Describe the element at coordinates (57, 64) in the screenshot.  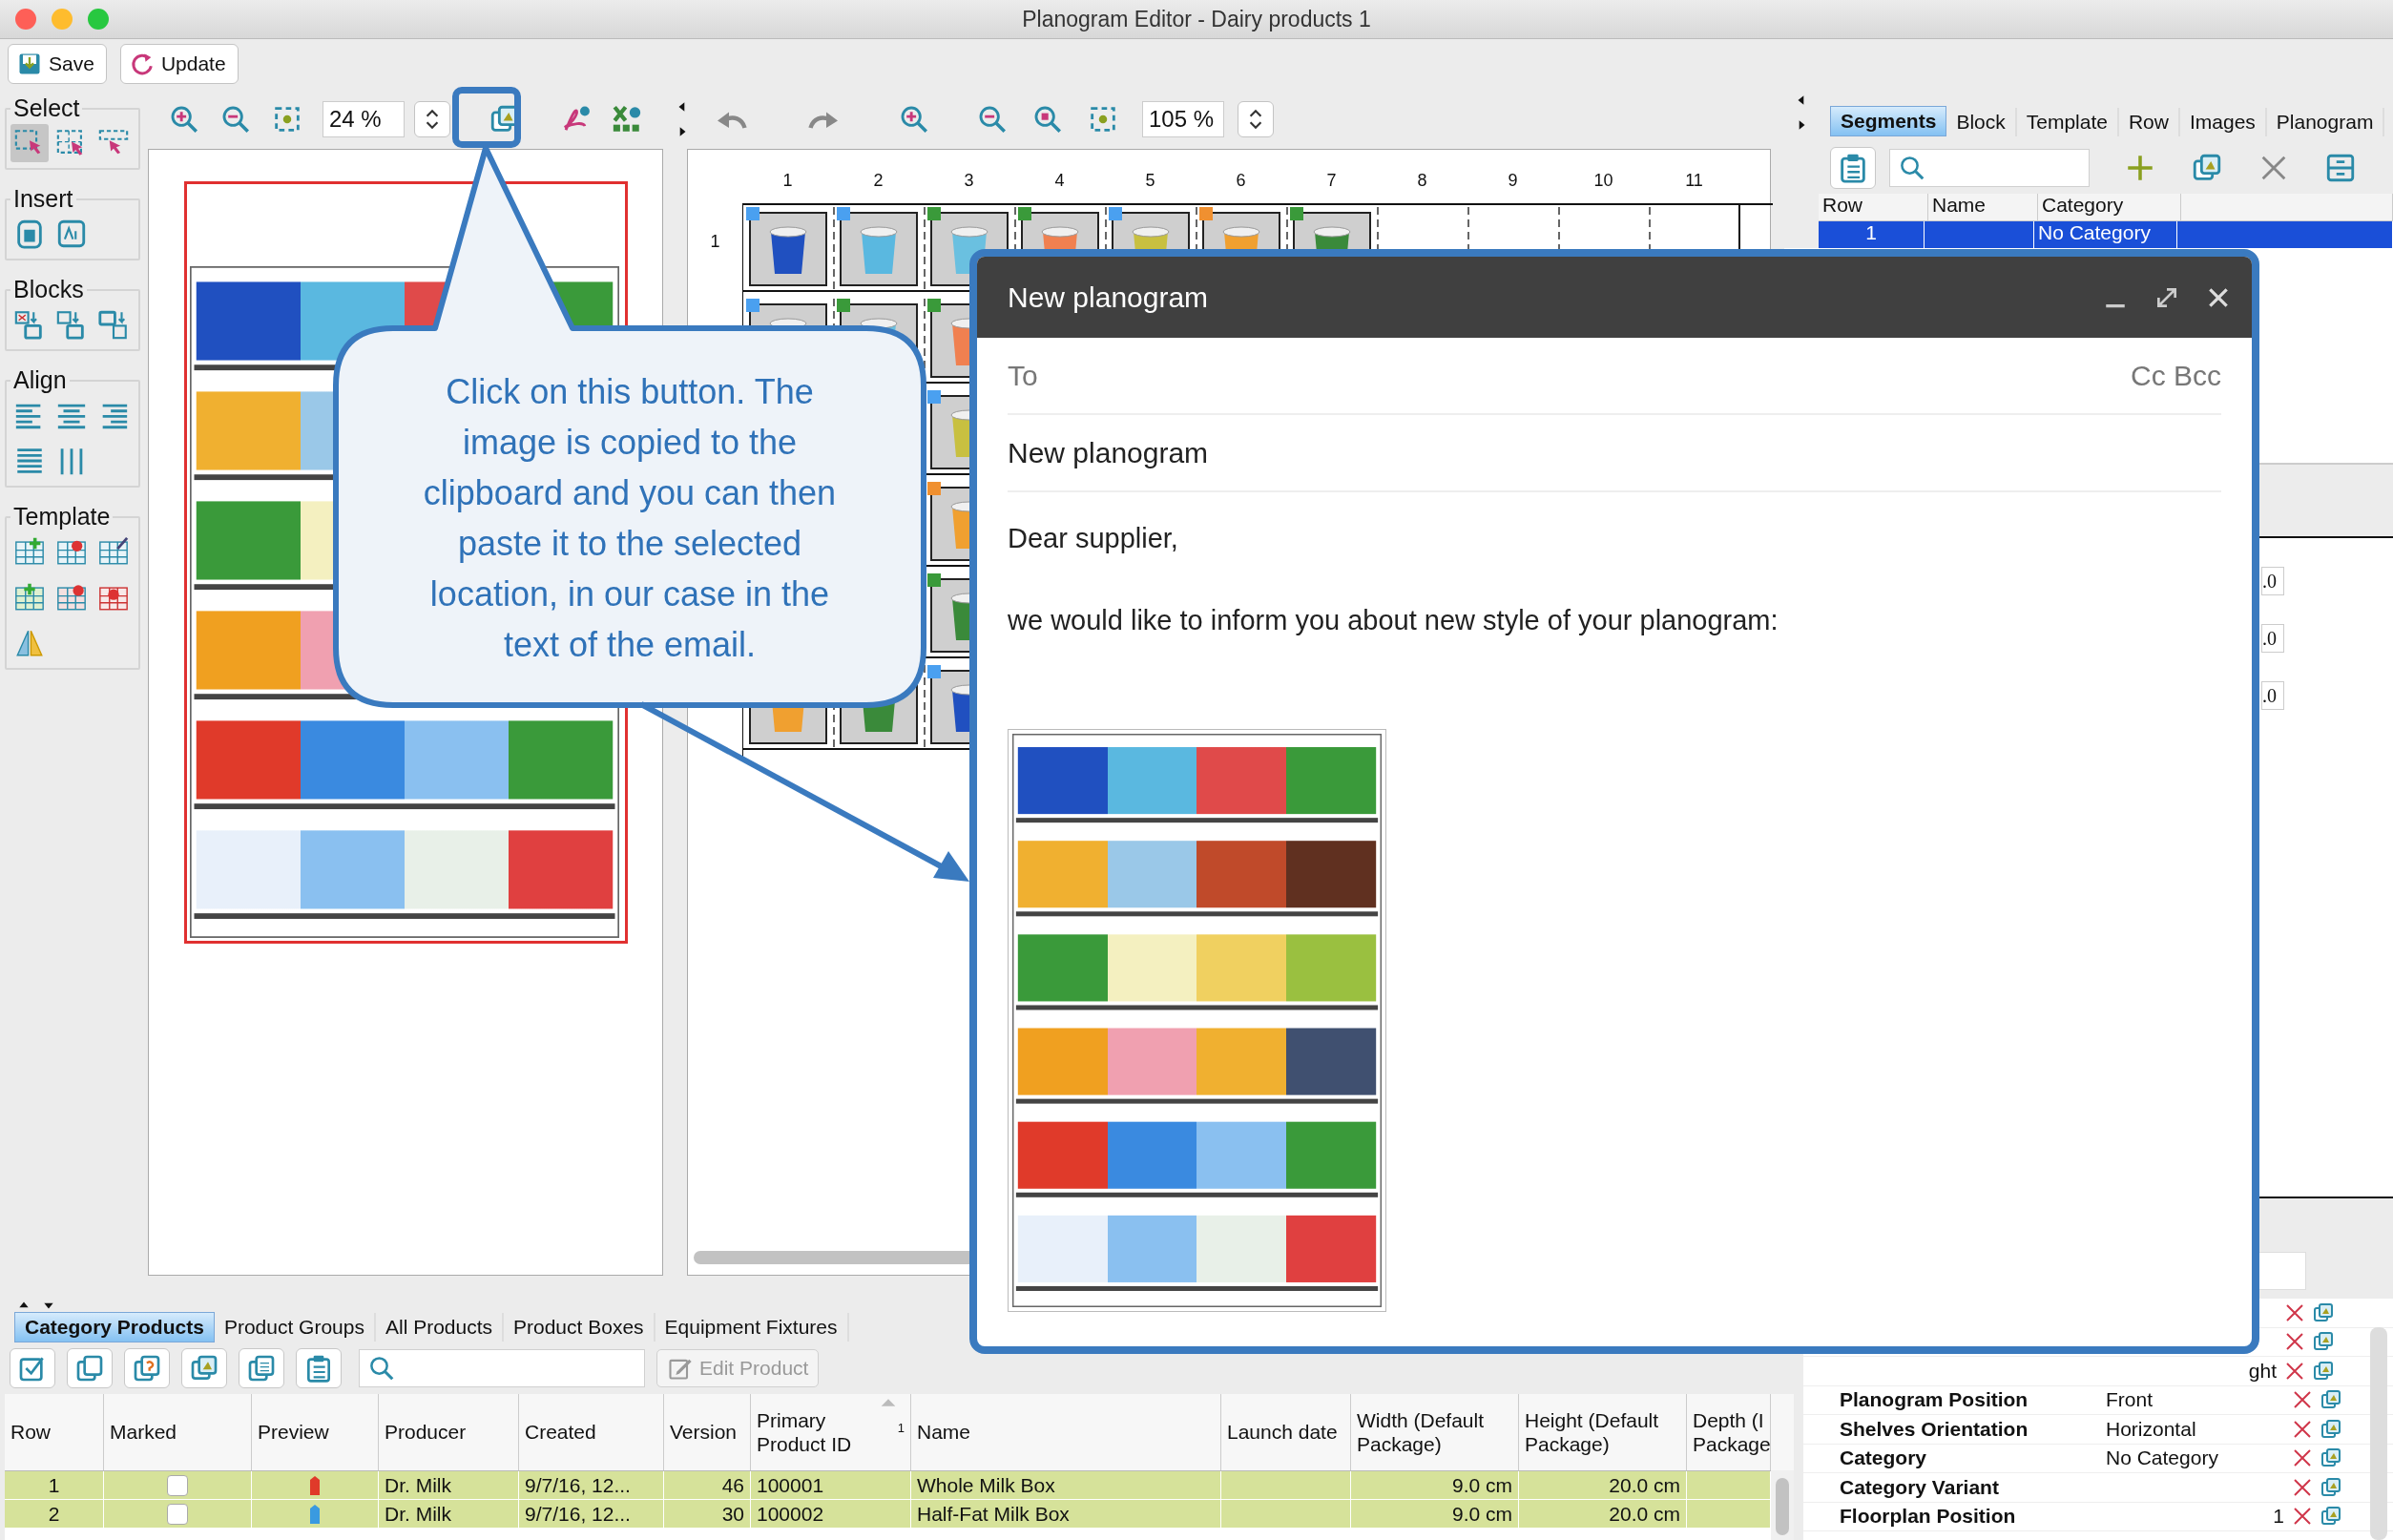
I see `save-button: Save` at that location.